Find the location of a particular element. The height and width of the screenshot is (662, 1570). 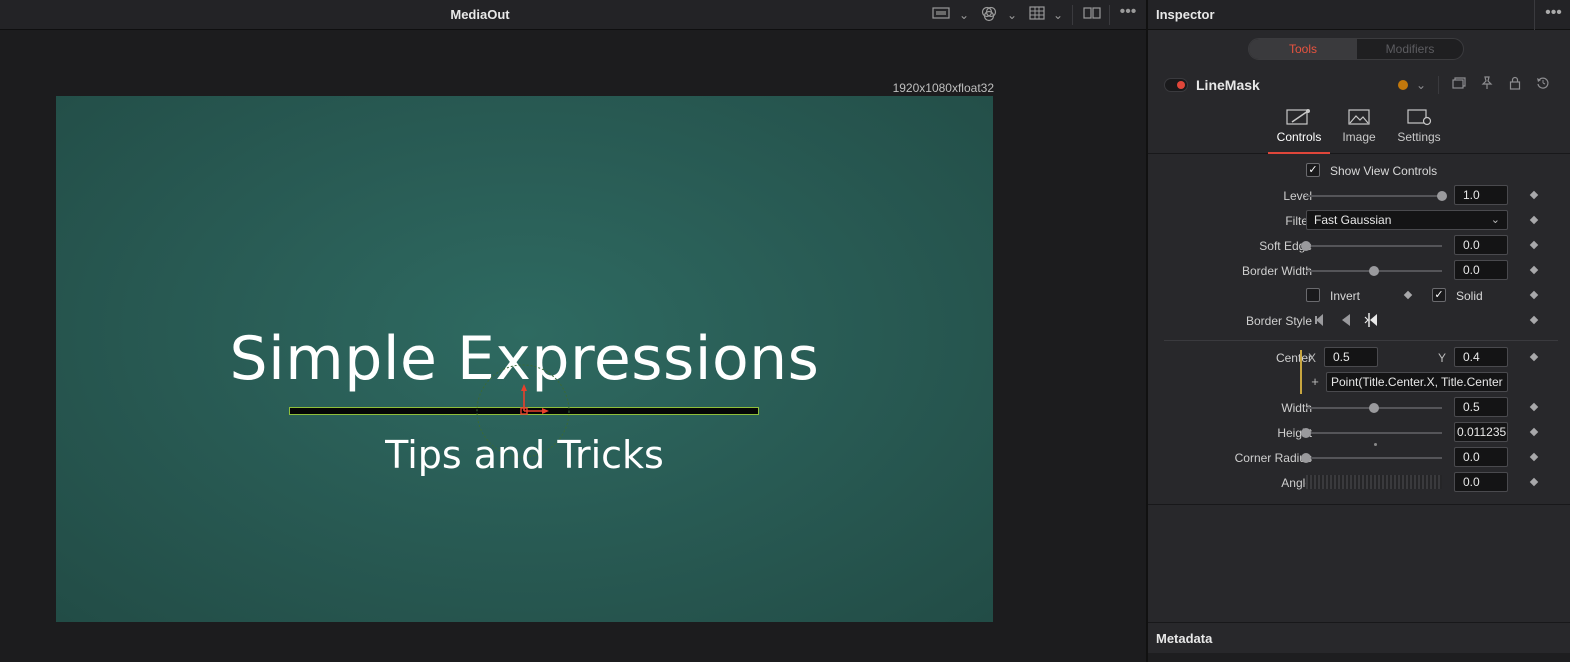

height-slider is located at coordinates (1371, 433).